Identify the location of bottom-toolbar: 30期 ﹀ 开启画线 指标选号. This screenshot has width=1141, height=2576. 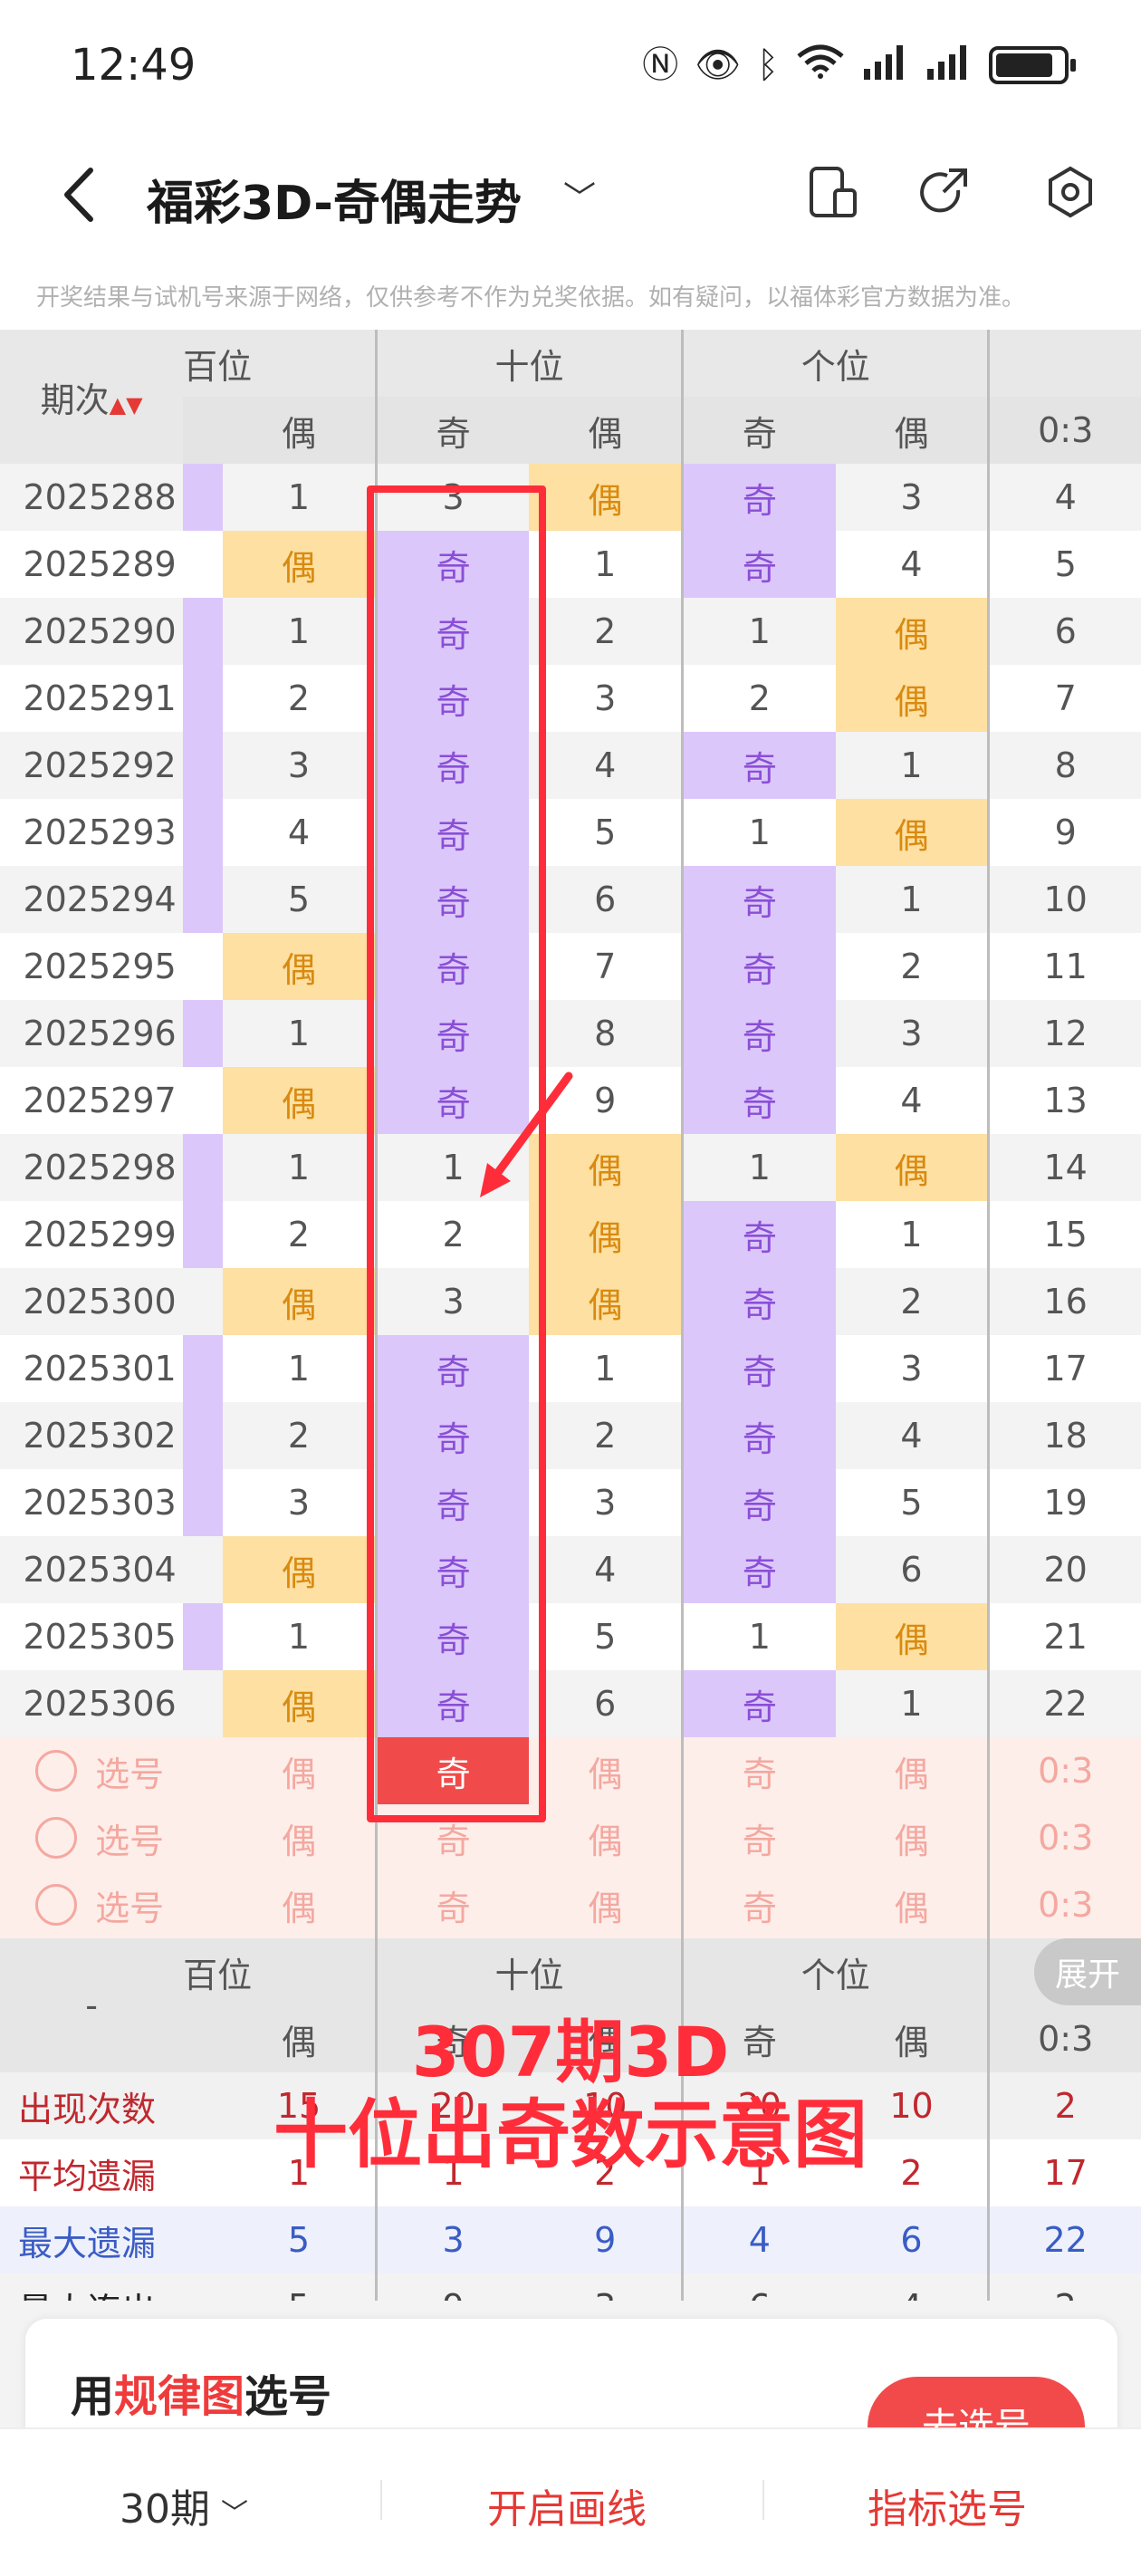
(570, 2501).